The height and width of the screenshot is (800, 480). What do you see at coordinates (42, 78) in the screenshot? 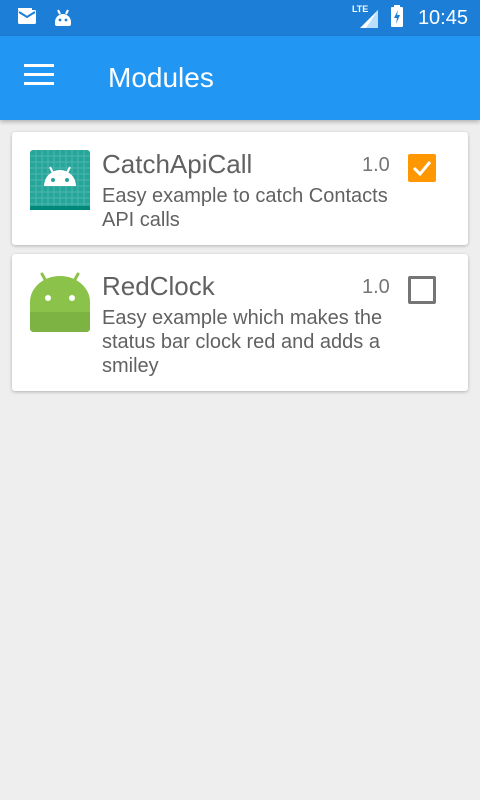
I see `hamburger-menu-icon` at bounding box center [42, 78].